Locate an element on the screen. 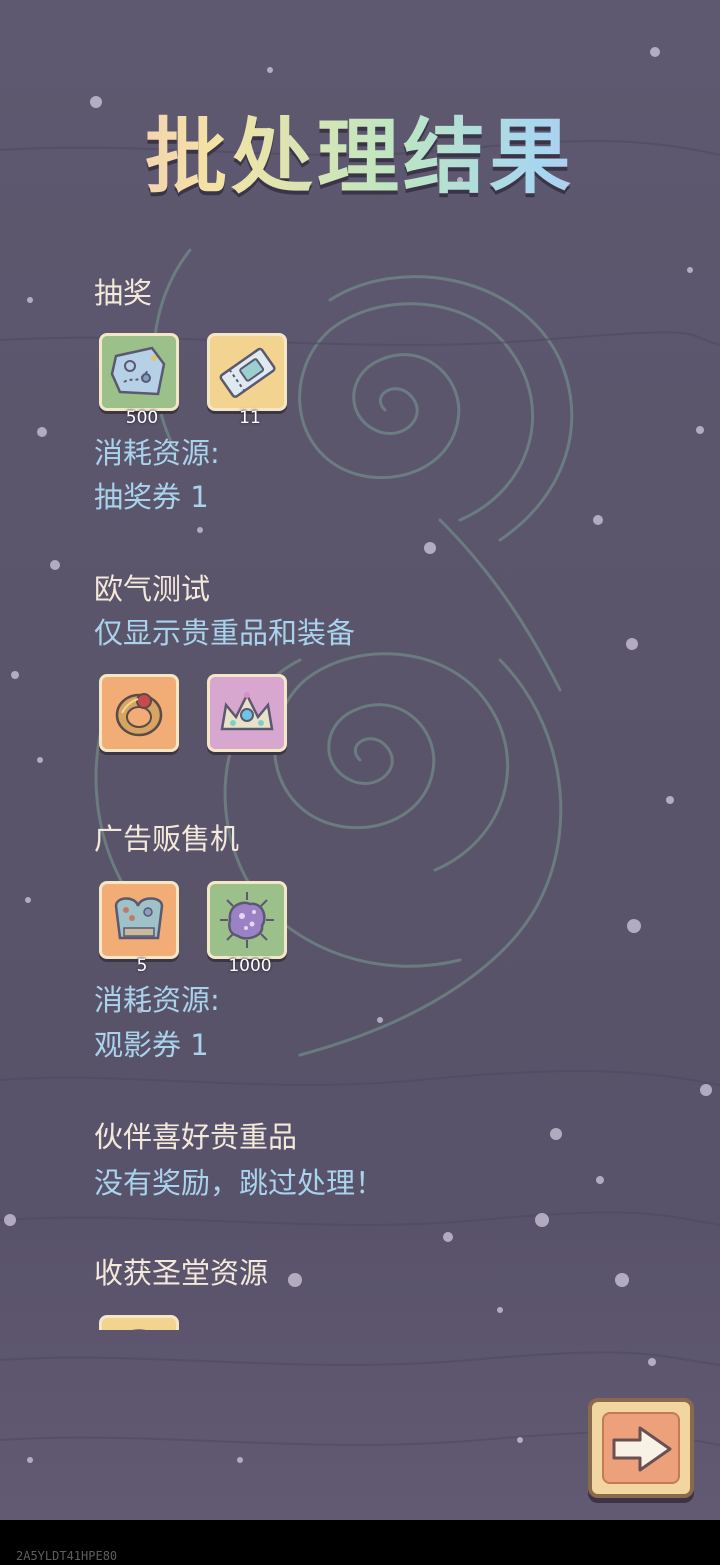 Image resolution: width=720 pixels, height=1565 pixels. ticket-icon is located at coordinates (247, 372).